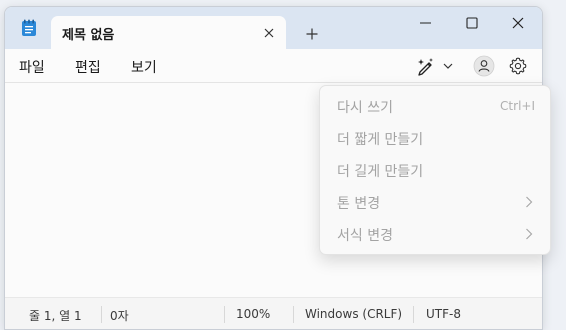  What do you see at coordinates (443, 314) in the screenshot?
I see `status-encoding: UTF-8` at bounding box center [443, 314].